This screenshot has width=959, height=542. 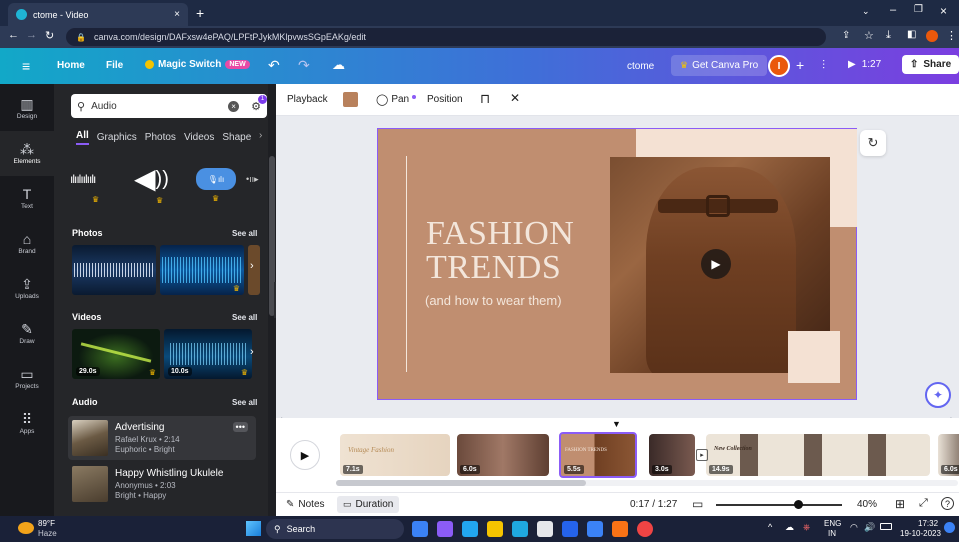 What do you see at coordinates (806, 527) in the screenshot?
I see `tray-app-icon: ⎈` at bounding box center [806, 527].